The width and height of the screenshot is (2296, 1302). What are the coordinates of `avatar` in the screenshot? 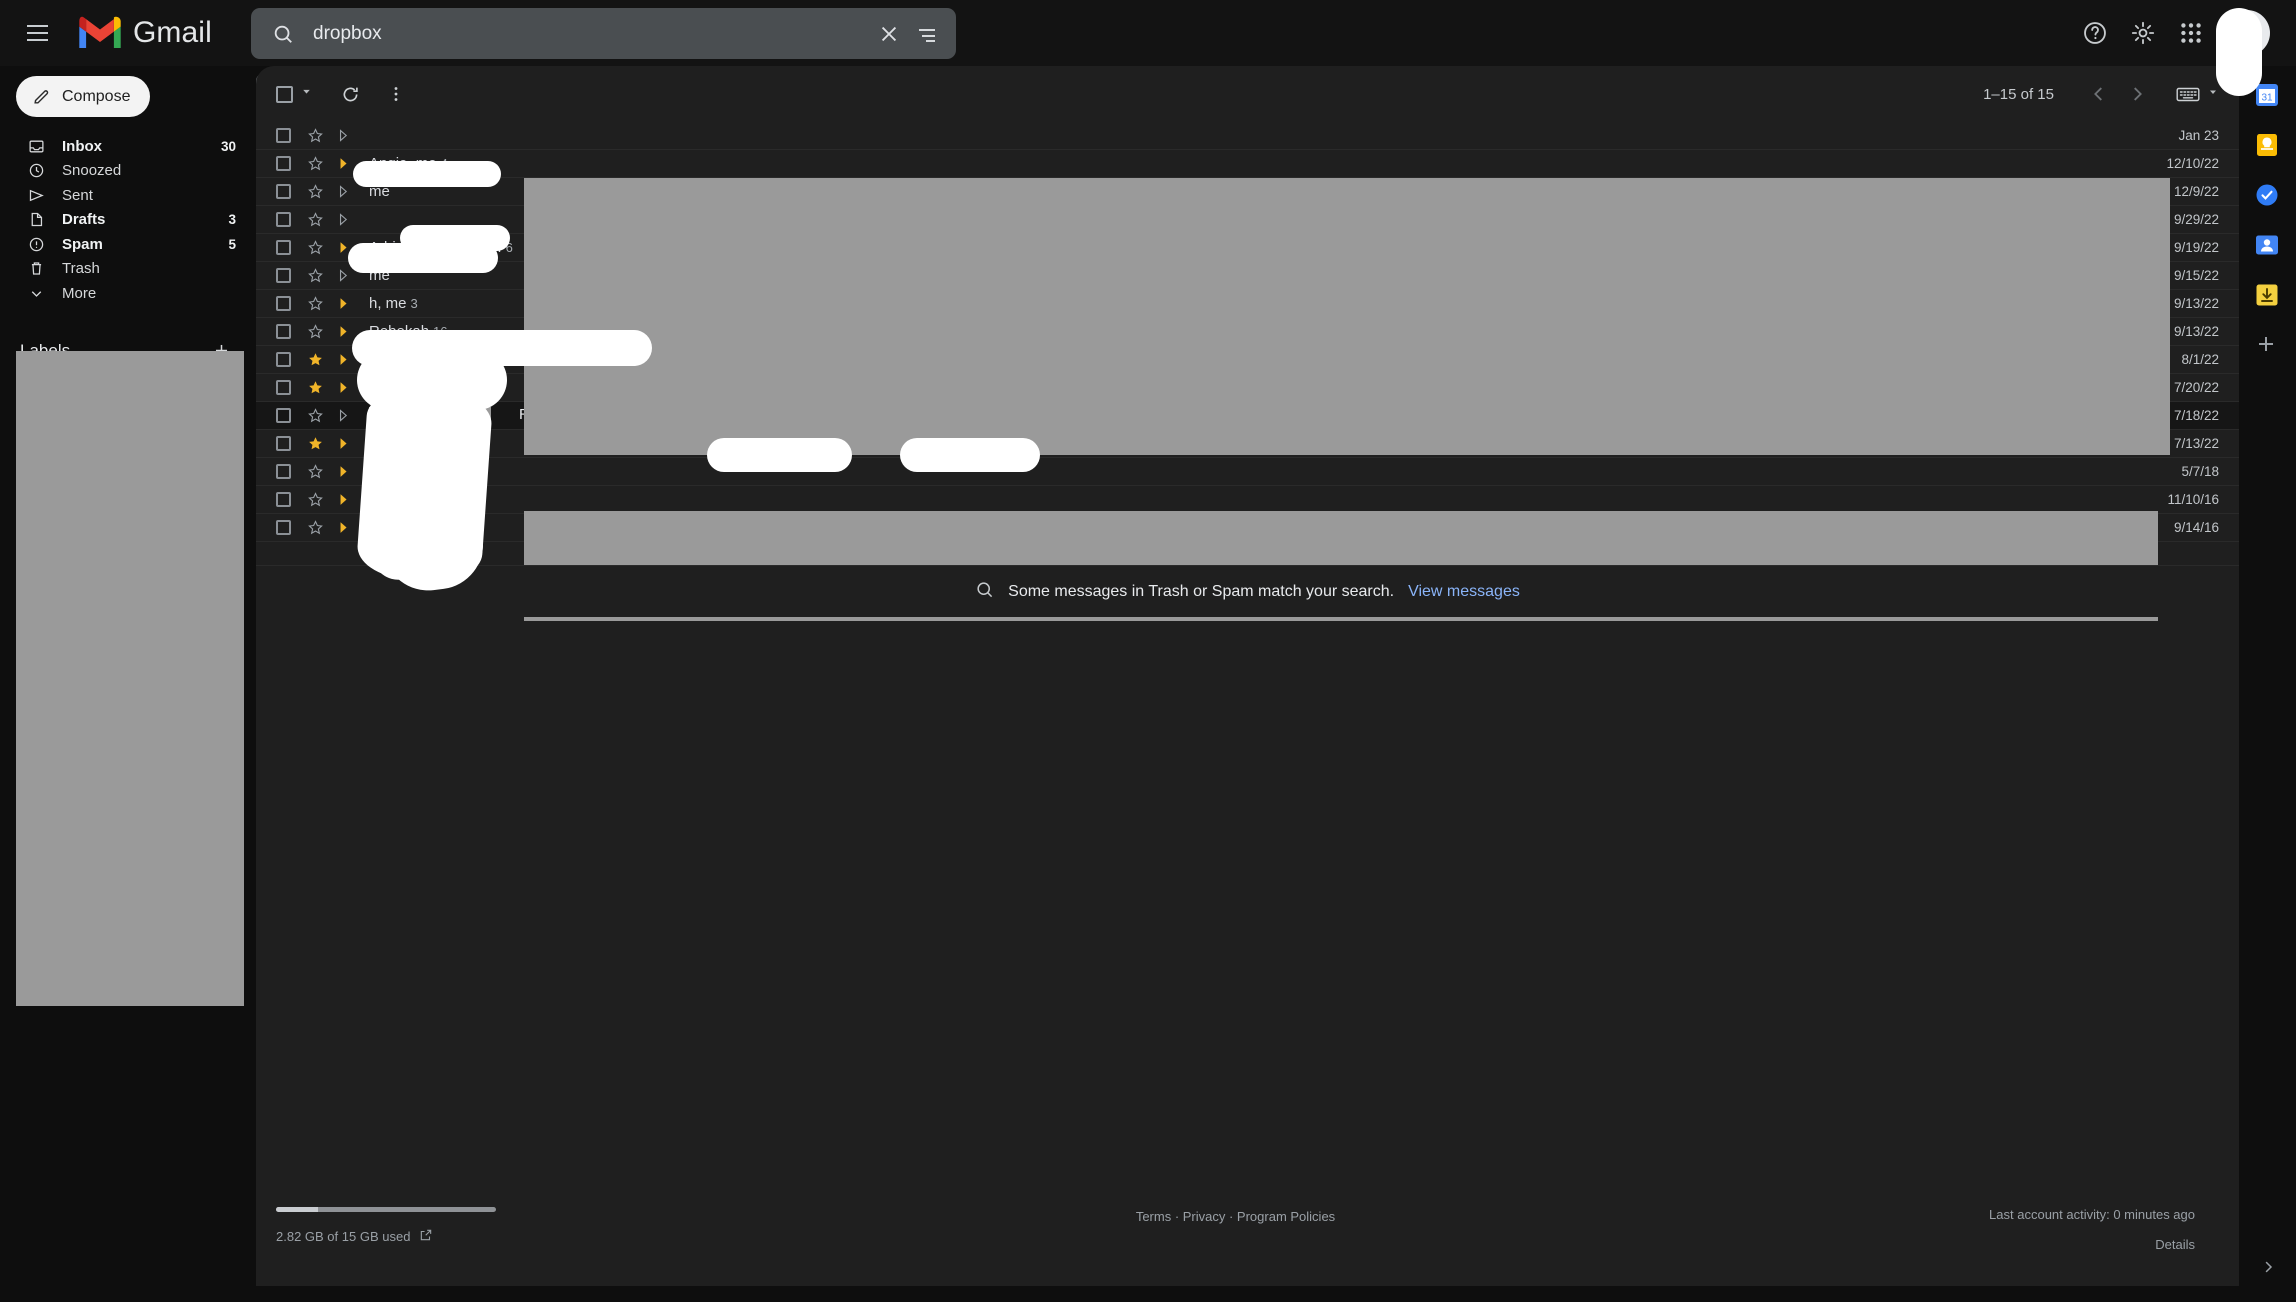 It's located at (2247, 33).